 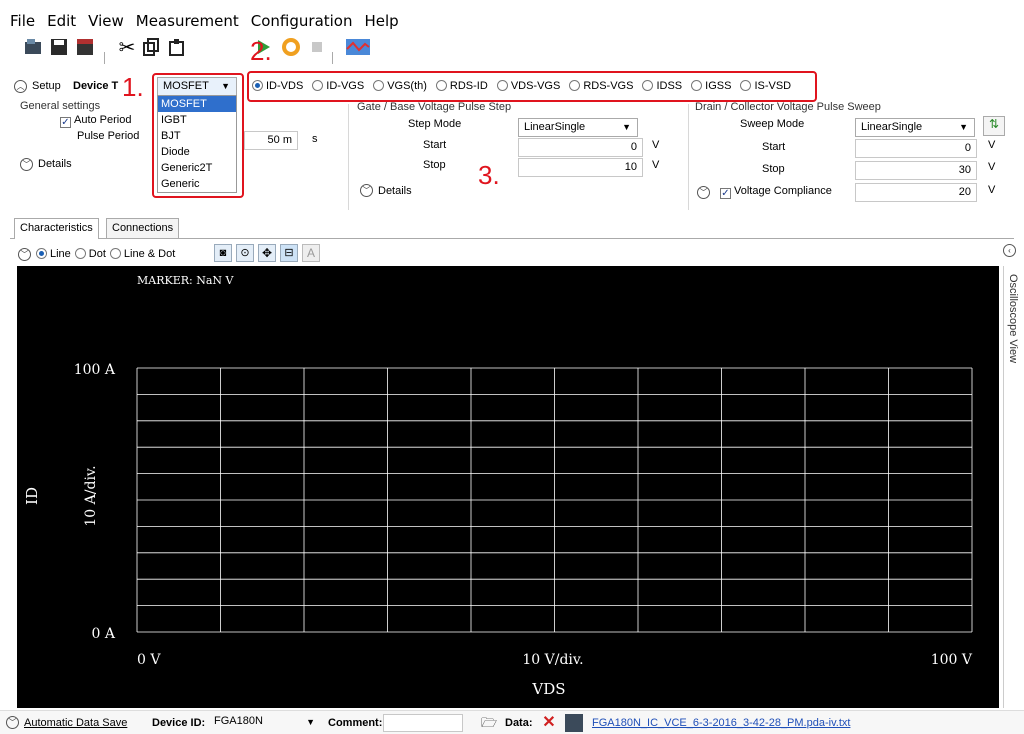 I want to click on comment-label: Comment:, so click(x=355, y=723).